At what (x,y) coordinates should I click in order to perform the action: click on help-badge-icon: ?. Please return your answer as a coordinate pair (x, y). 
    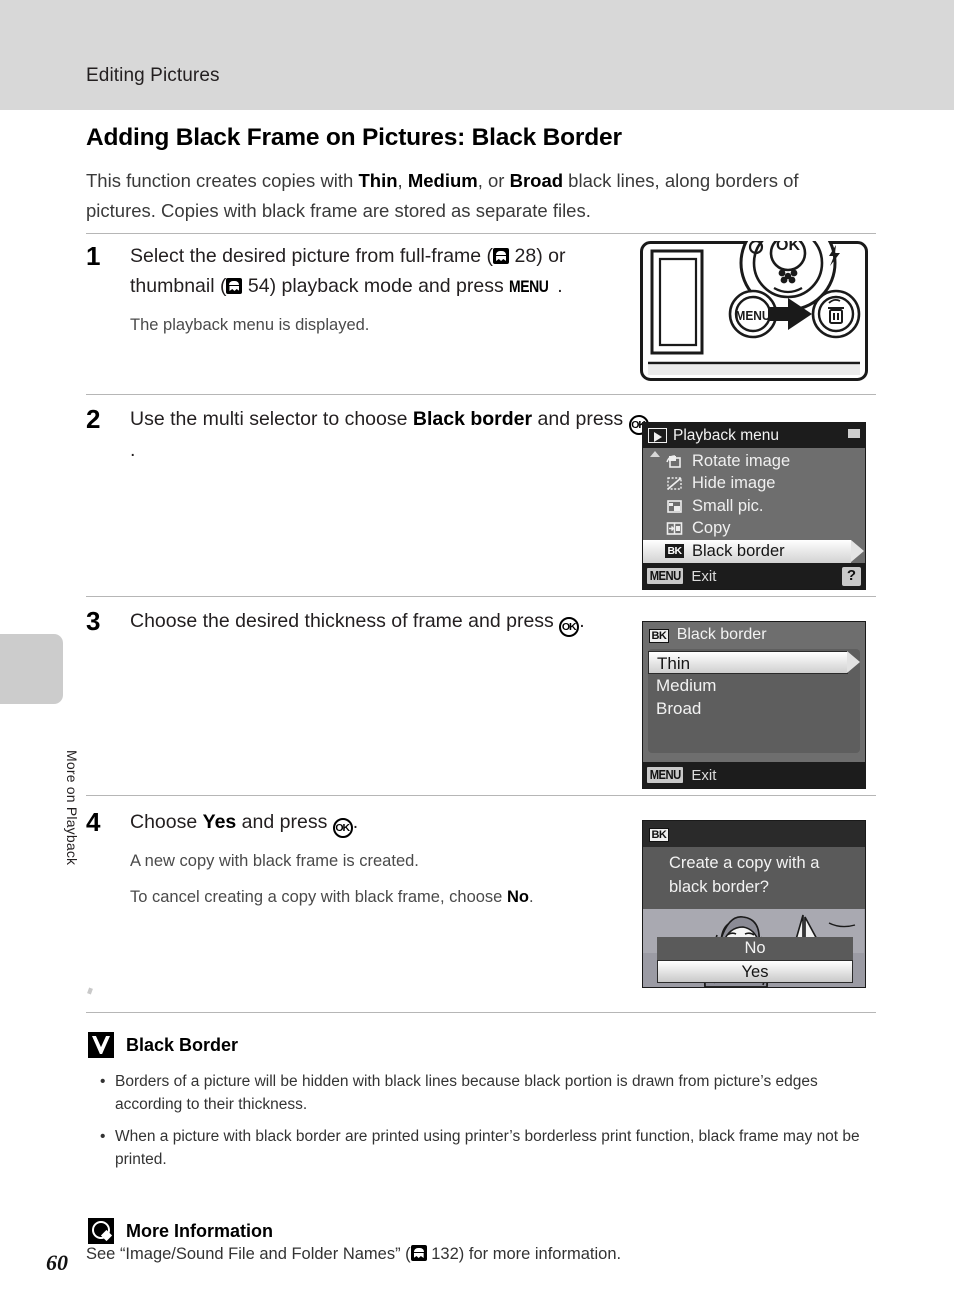
    Looking at the image, I should click on (851, 576).